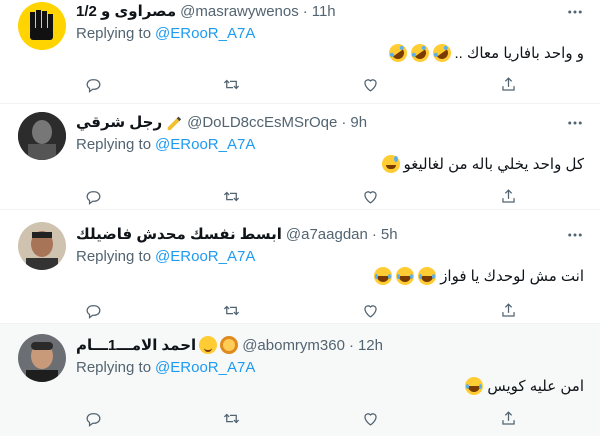 The width and height of the screenshot is (600, 436). I want to click on tweet-text-row: انت مش لوحدك يا فواز, so click(479, 276).